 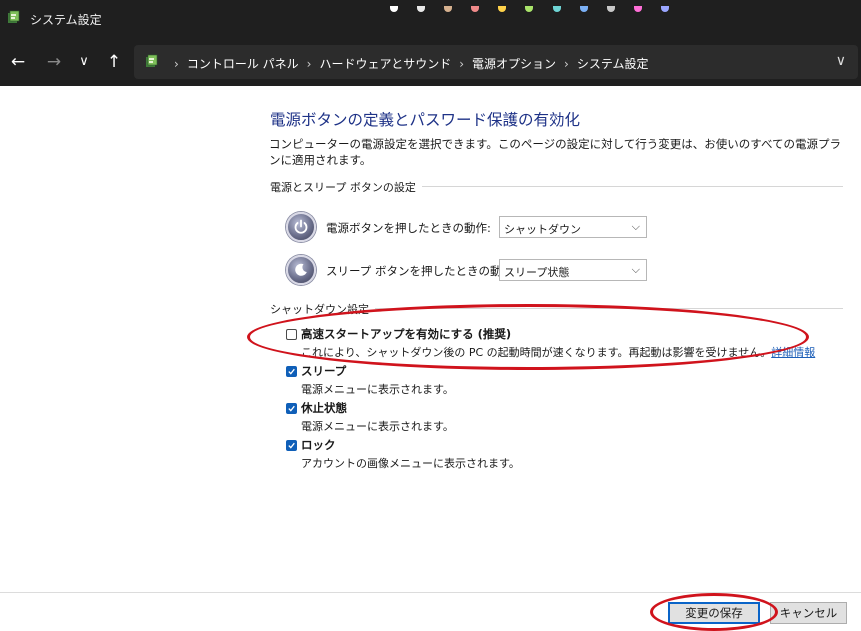 I want to click on sleep-button-action-value: スリープ状態, so click(x=537, y=272).